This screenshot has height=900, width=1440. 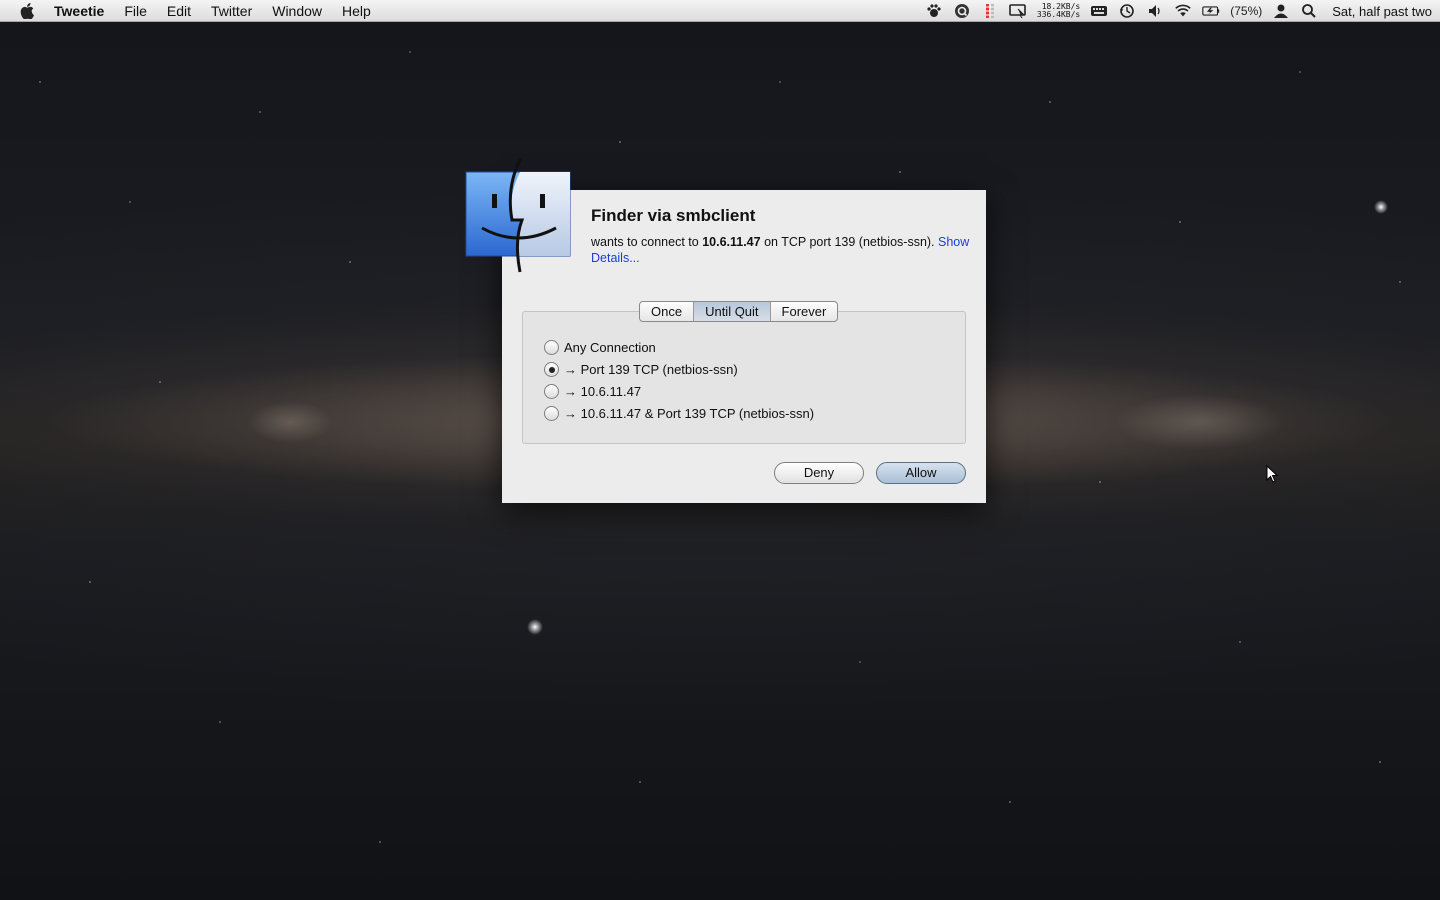 What do you see at coordinates (179, 11) in the screenshot?
I see `menu-edit: Edit` at bounding box center [179, 11].